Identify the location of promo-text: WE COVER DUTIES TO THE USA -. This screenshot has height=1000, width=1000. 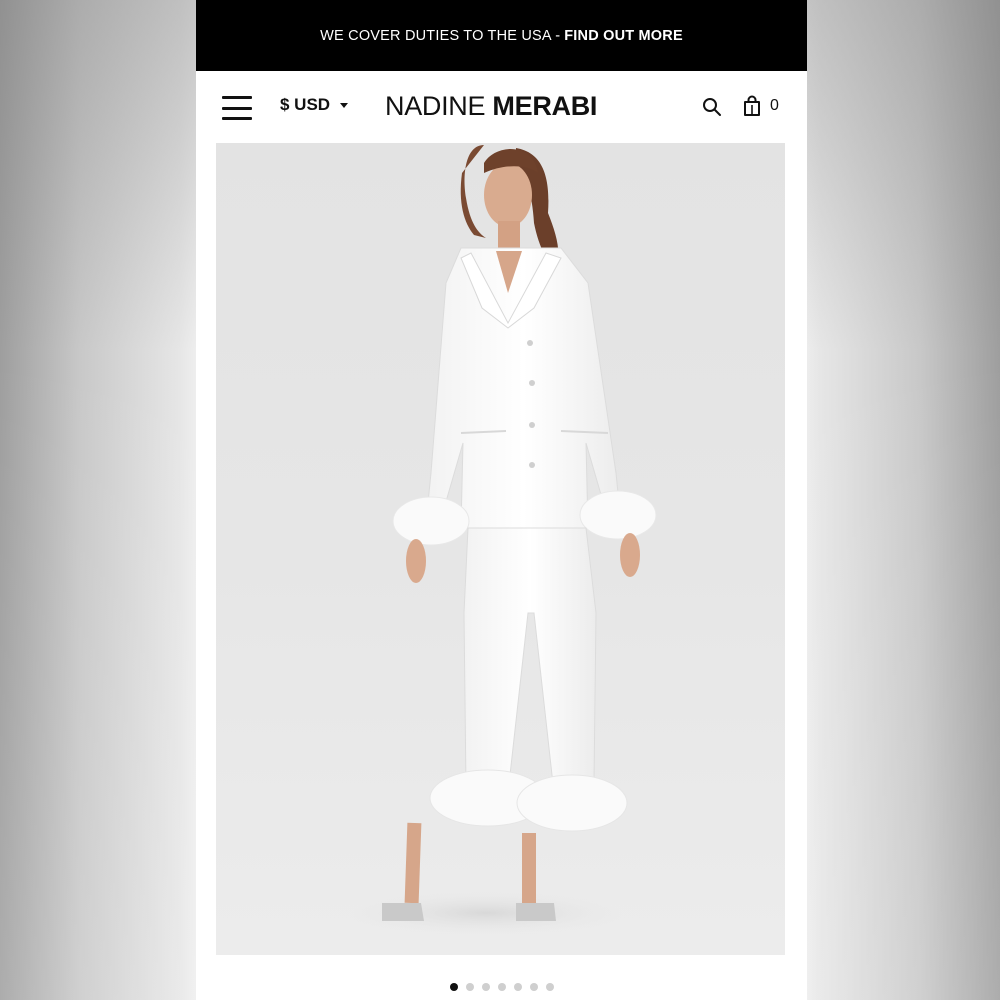
(440, 35).